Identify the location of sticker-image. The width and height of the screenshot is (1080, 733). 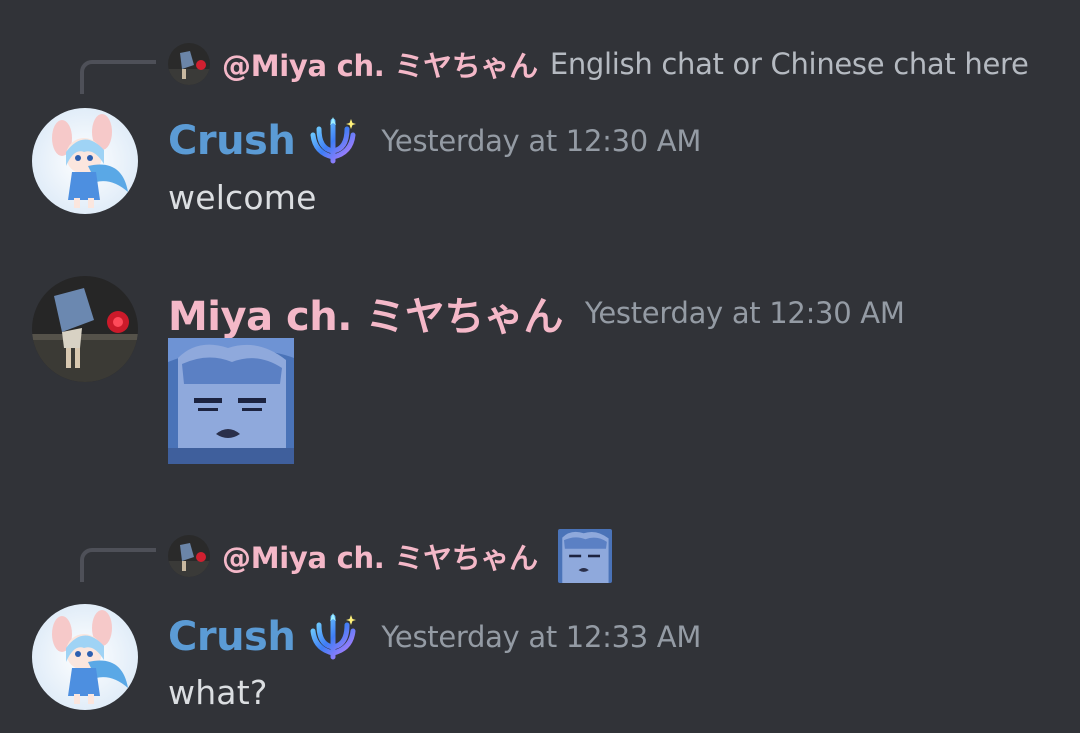
(231, 401).